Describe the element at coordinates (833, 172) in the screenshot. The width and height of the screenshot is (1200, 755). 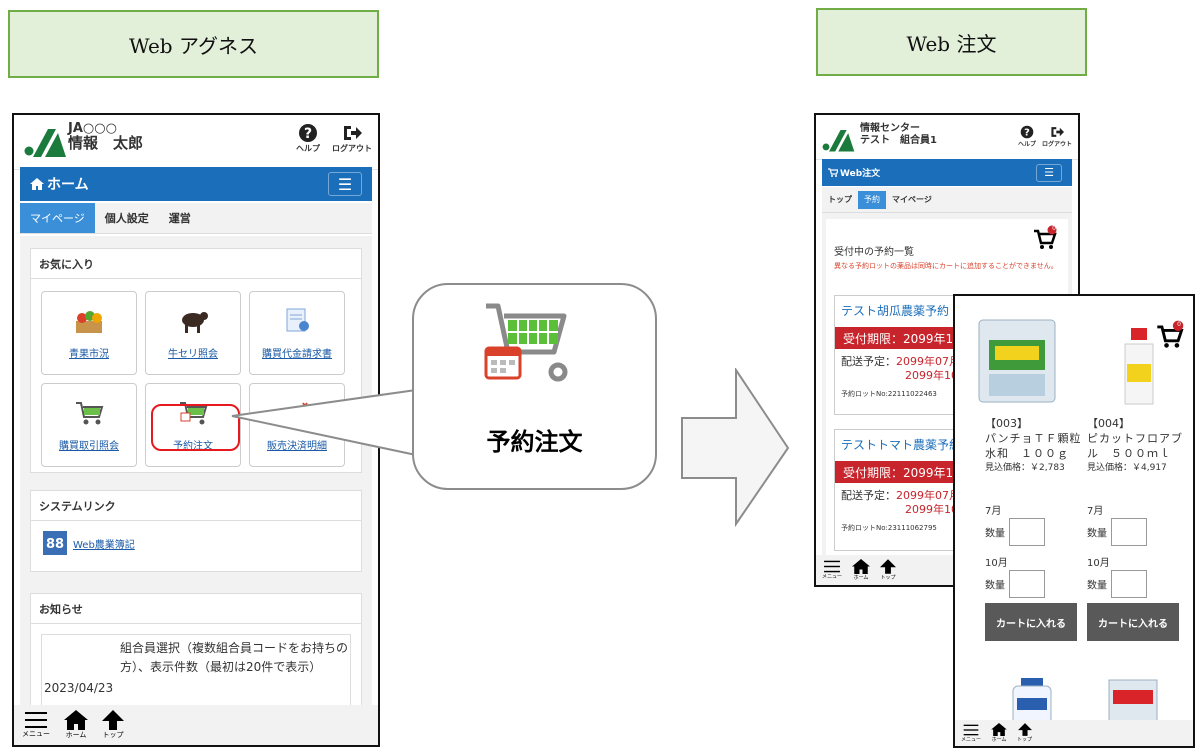
I see `cart-small-icon` at that location.